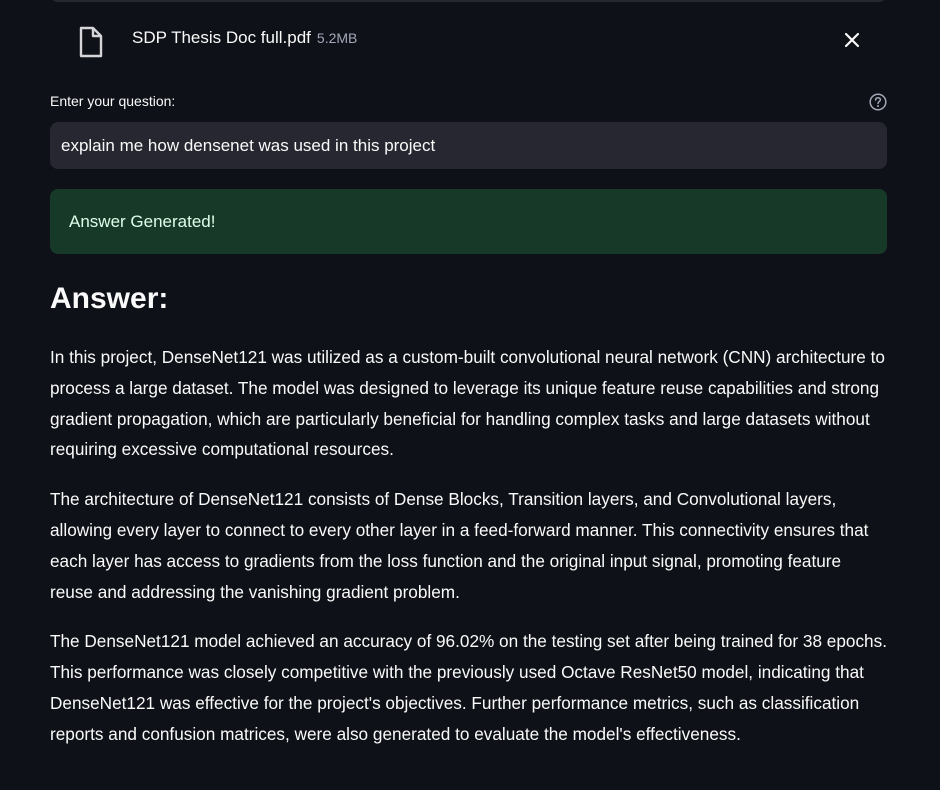  Describe the element at coordinates (468, 41) in the screenshot. I see `uploaded-file-row: SDP Thesis Doc full.pdf 5.2MB` at that location.